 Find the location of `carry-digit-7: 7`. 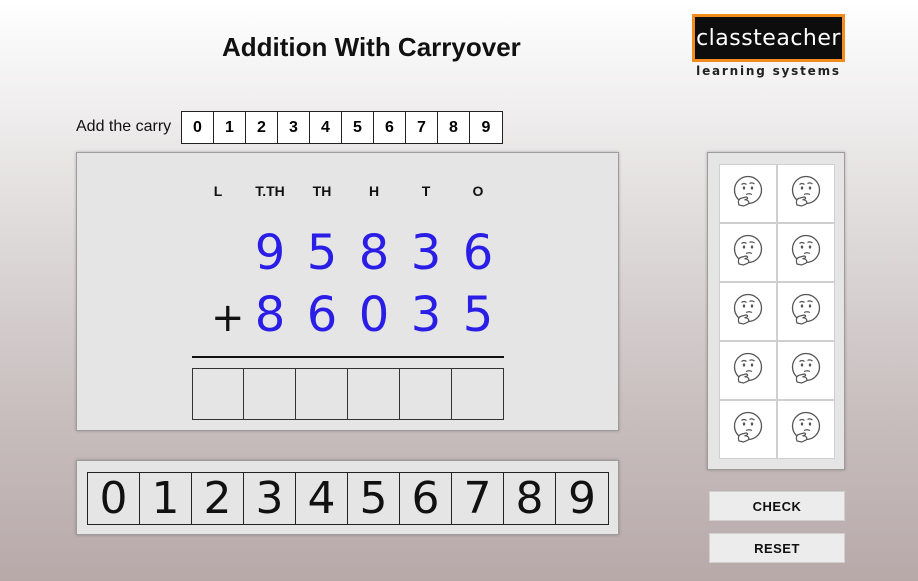

carry-digit-7: 7 is located at coordinates (422, 127).